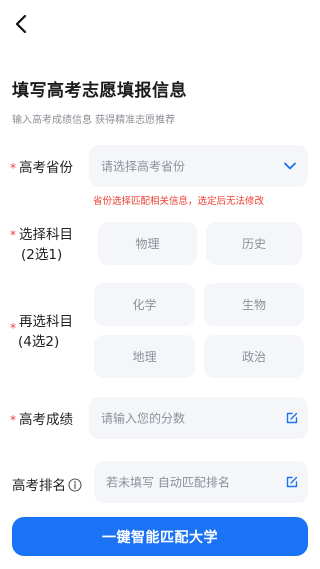 This screenshot has width=320, height=569. Describe the element at coordinates (144, 356) in the screenshot. I see `reselect-option-geography: 地理` at that location.